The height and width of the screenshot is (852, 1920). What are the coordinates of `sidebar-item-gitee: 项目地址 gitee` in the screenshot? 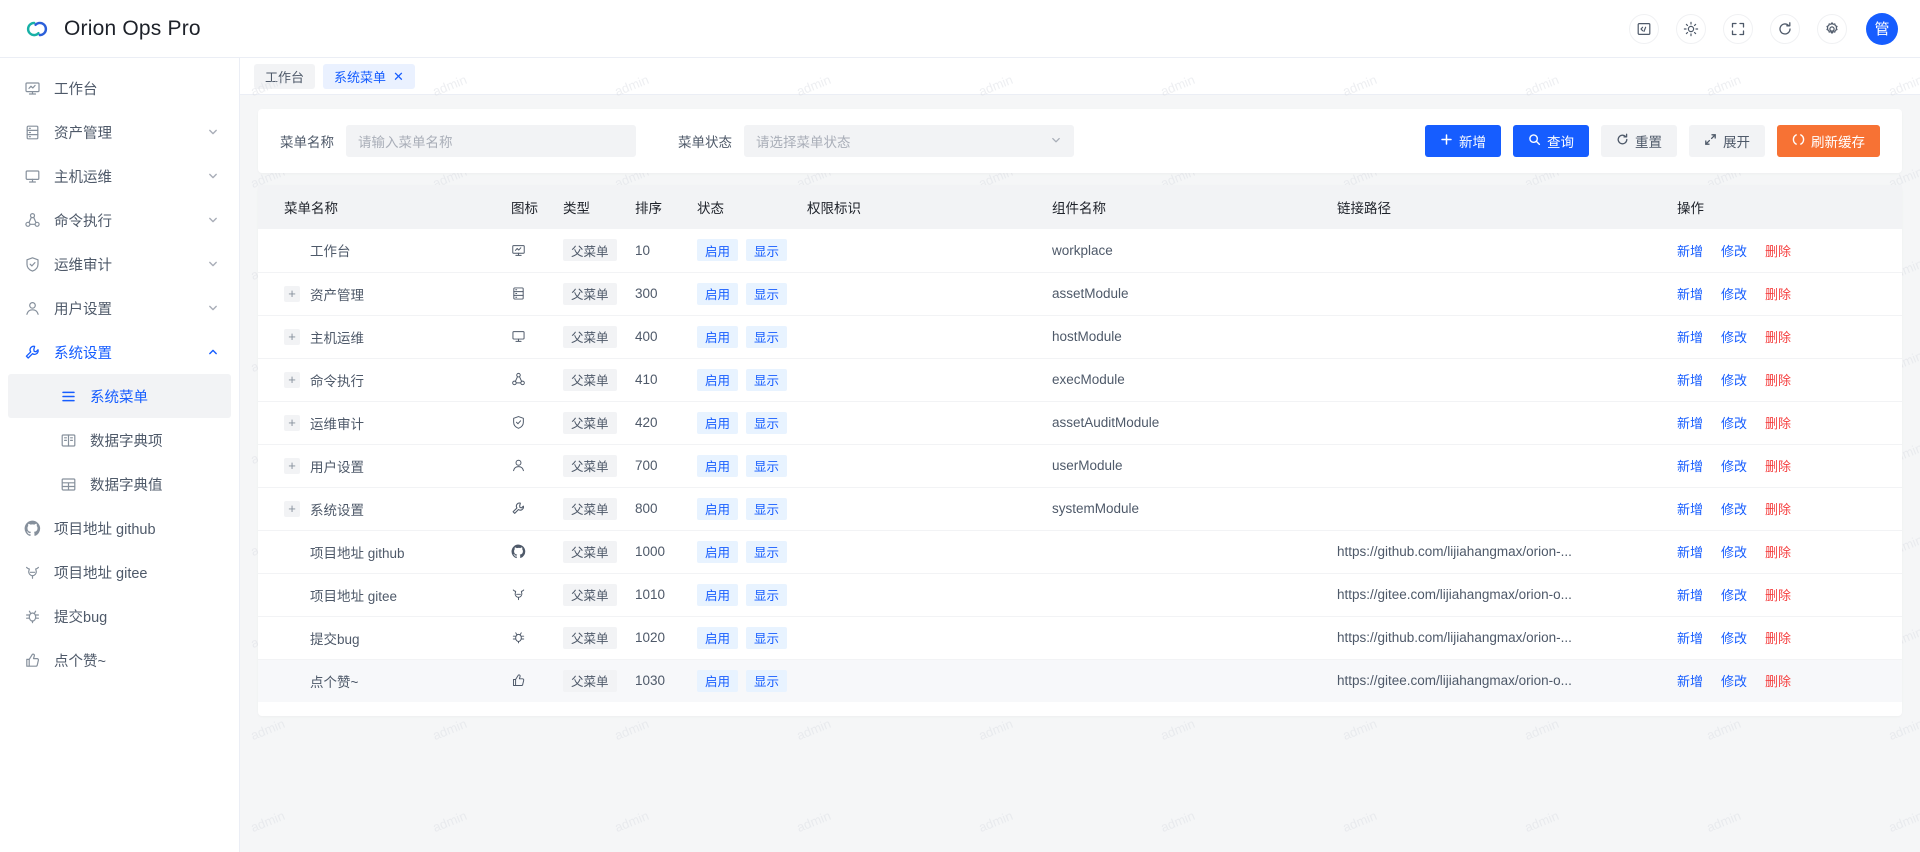 It's located at (119, 572).